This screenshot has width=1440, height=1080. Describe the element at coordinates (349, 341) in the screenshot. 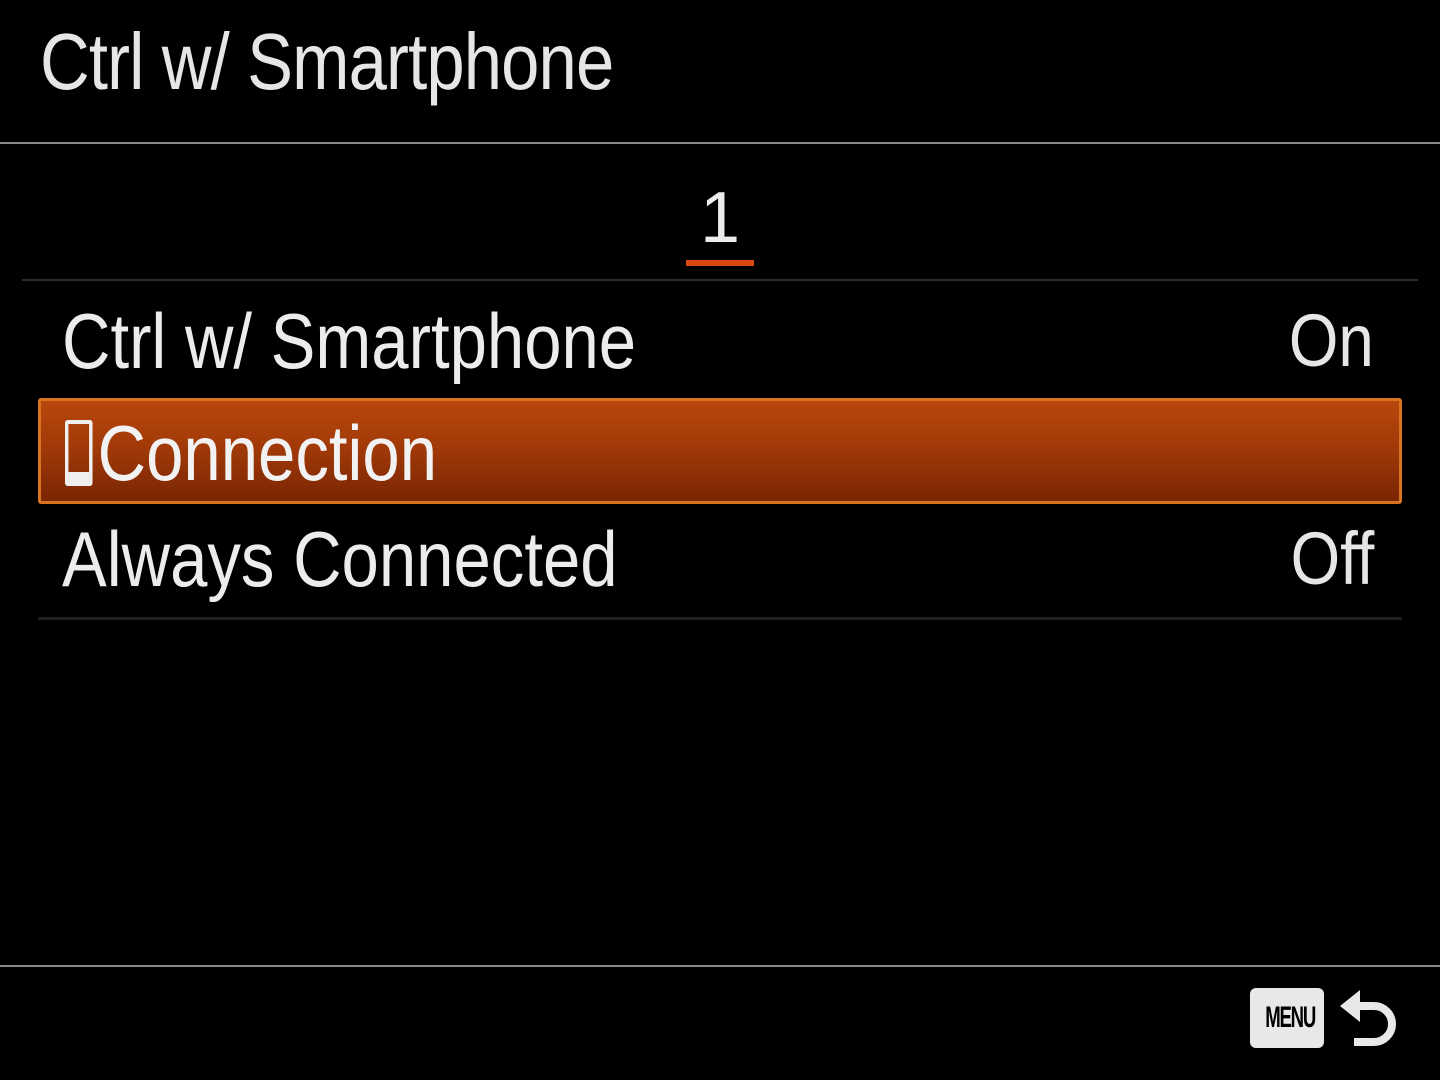

I see `menu-item-label: Ctrl w/ Smartphone` at that location.